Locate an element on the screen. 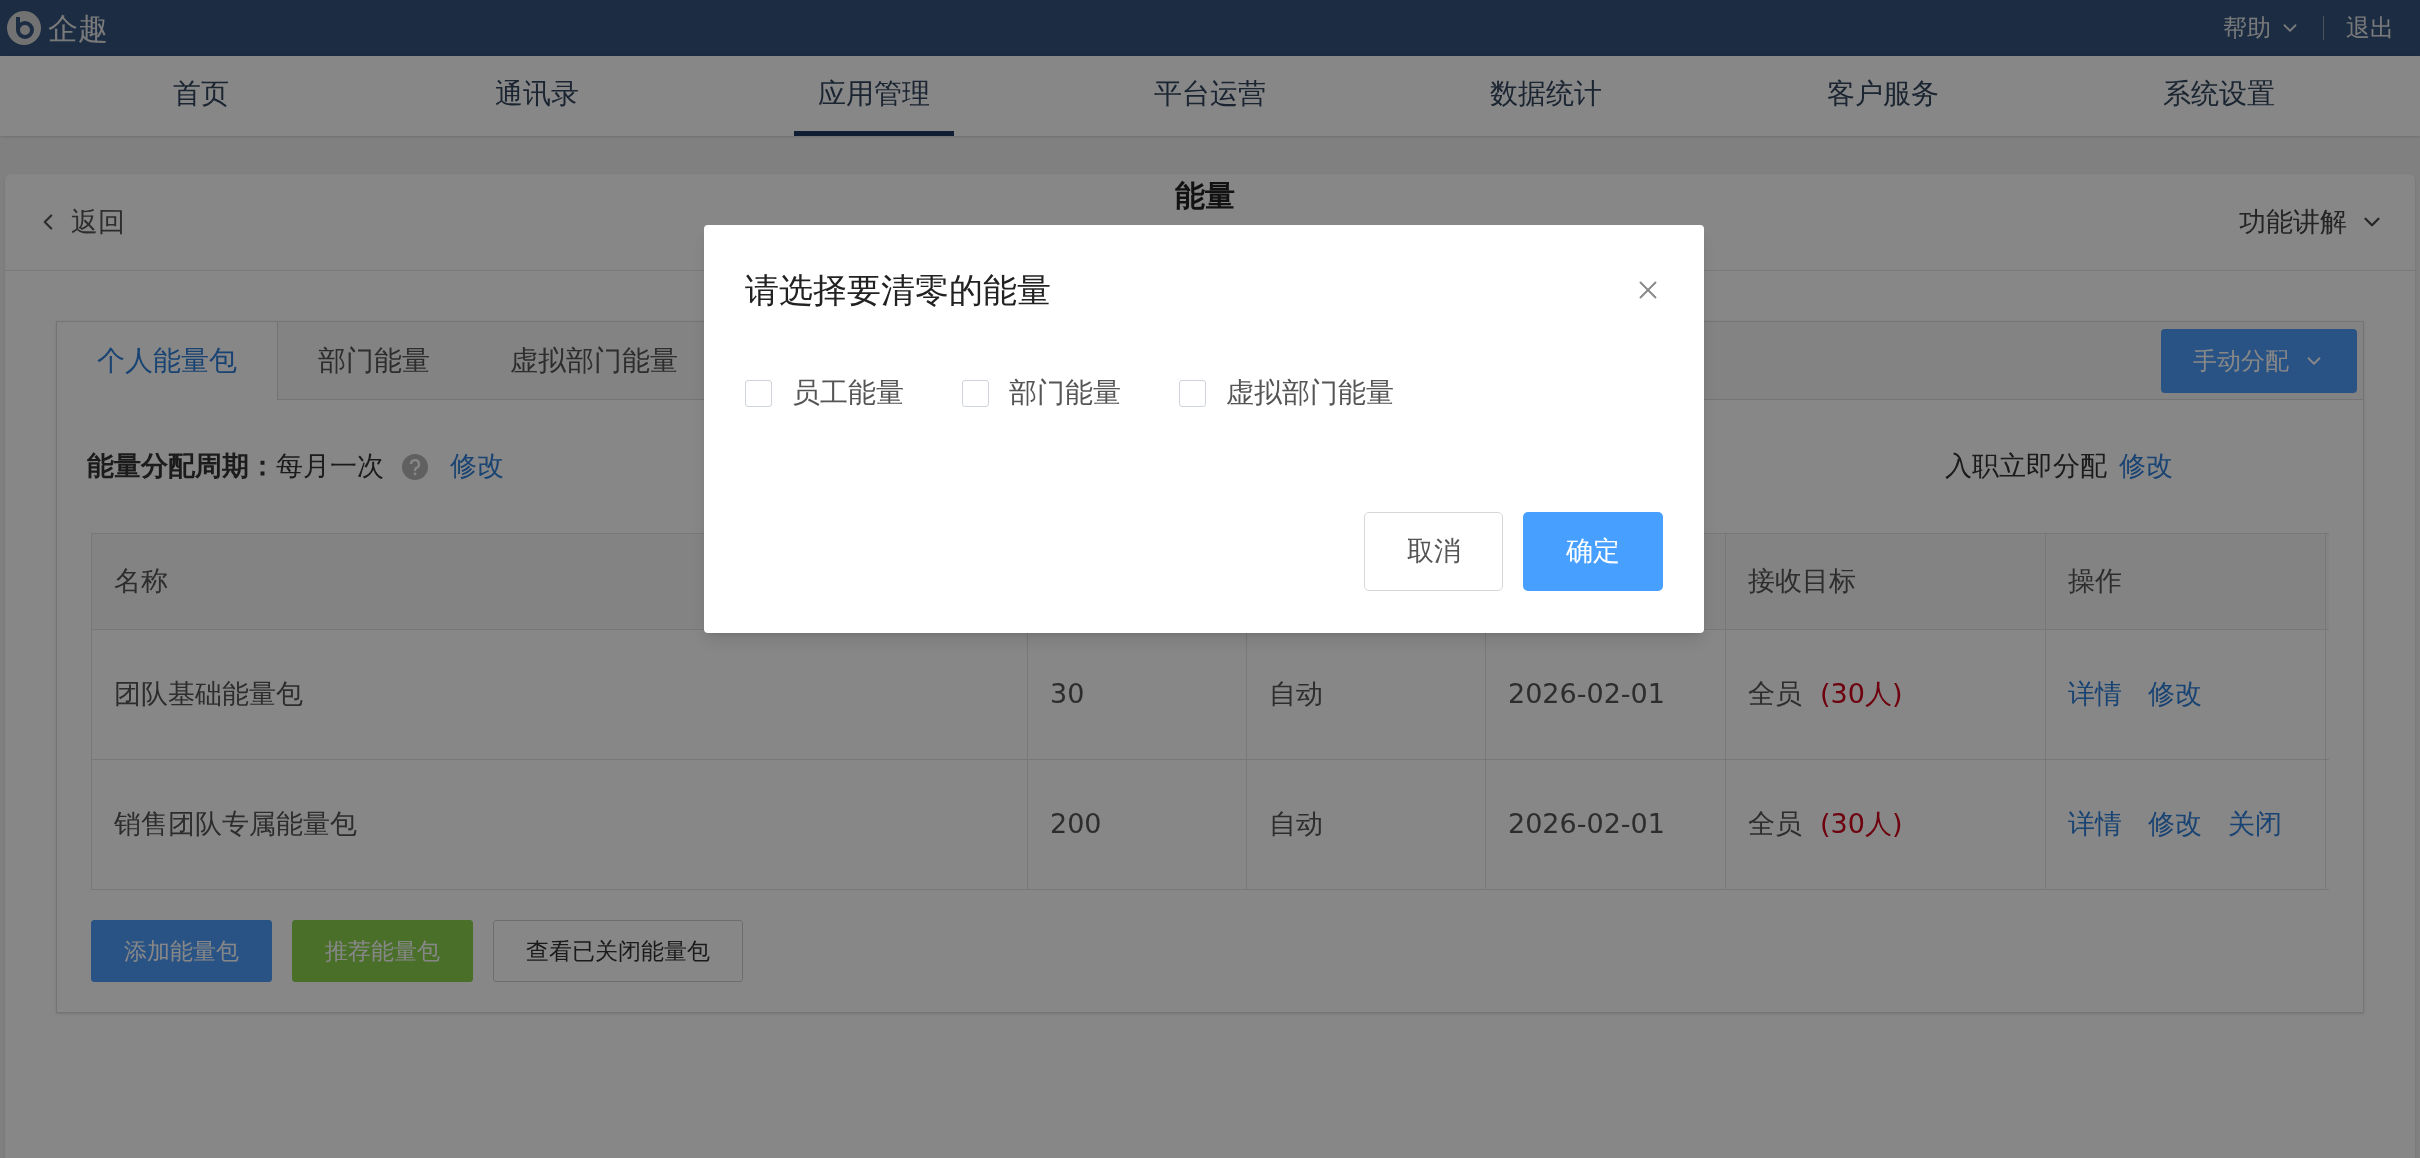  nav-tab: 应用管理 is located at coordinates (873, 96).